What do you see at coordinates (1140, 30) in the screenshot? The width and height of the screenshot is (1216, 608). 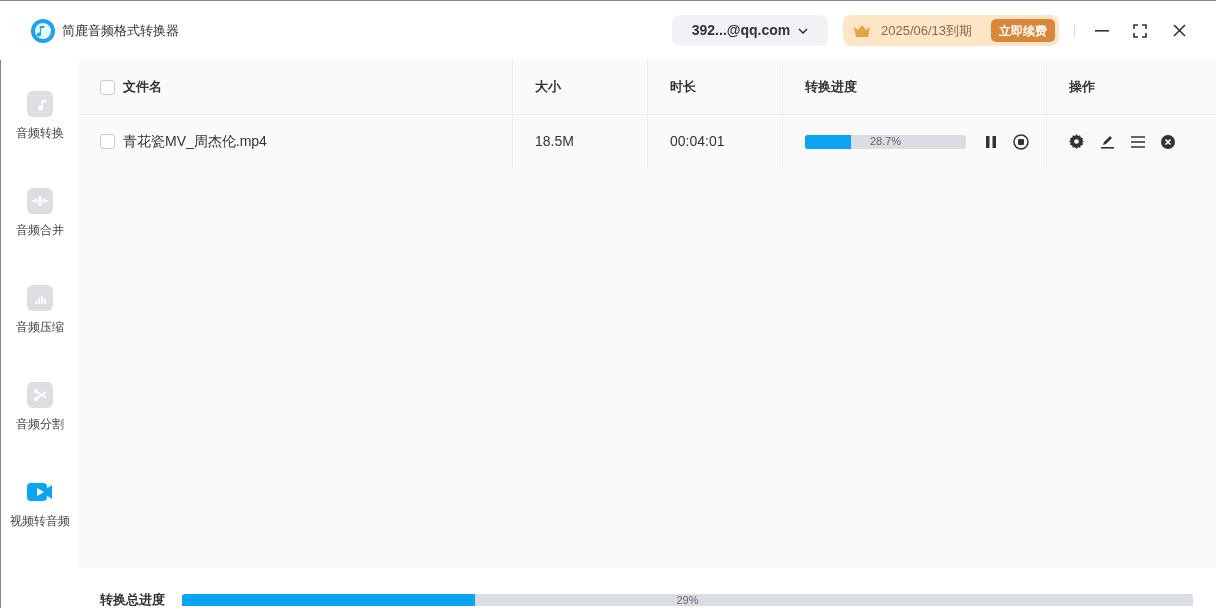 I see `maximize-icon` at bounding box center [1140, 30].